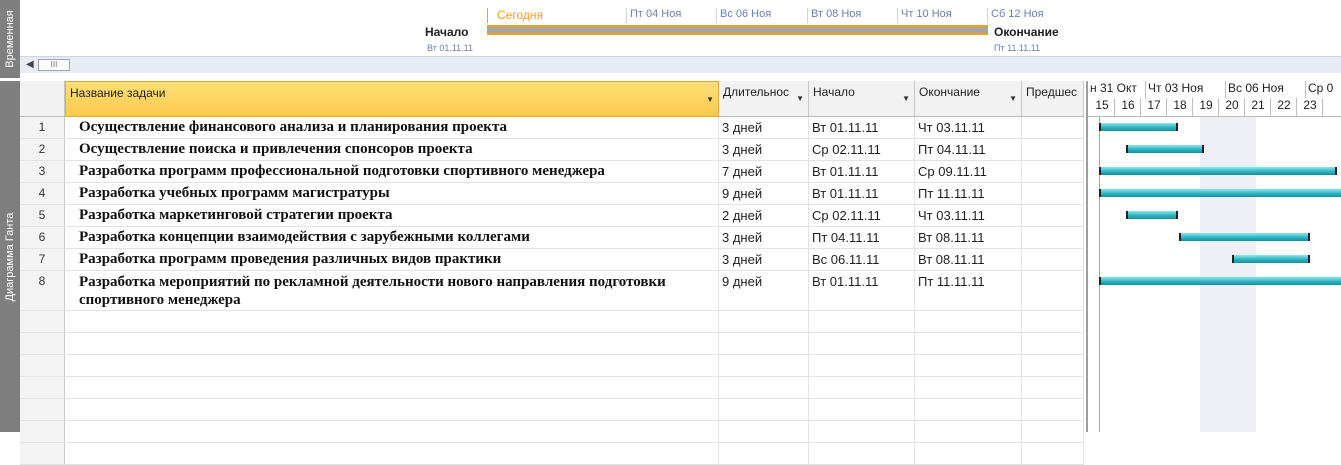  I want to click on task-name-cell: Разработка учебных программ магистратуры, so click(392, 193).